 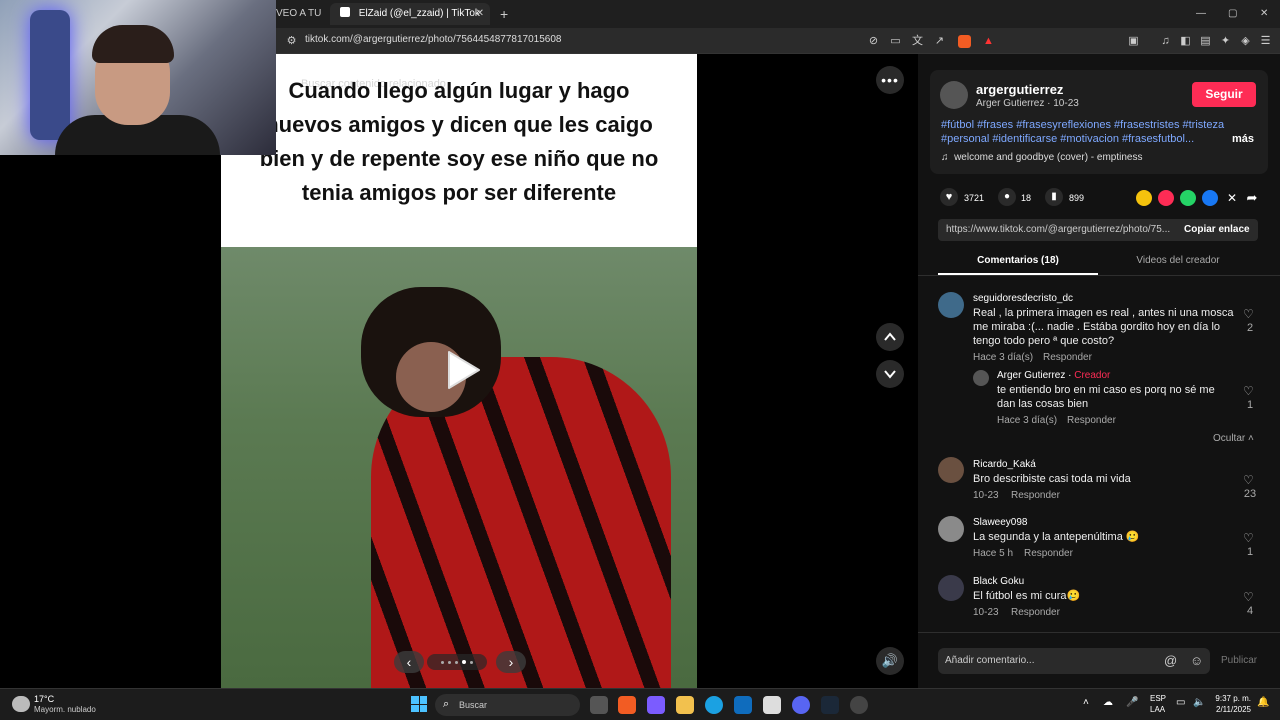 What do you see at coordinates (964, 41) in the screenshot?
I see `brave-shield-icon` at bounding box center [964, 41].